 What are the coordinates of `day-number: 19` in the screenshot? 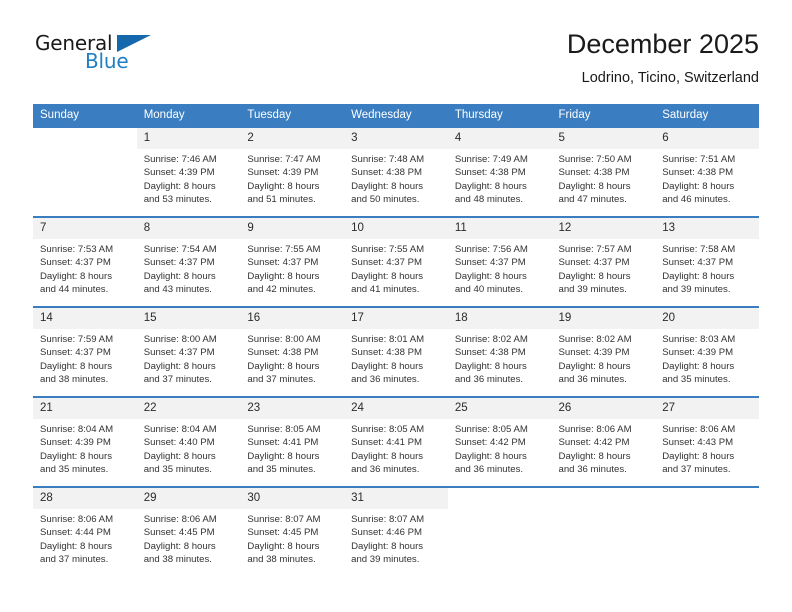 It's located at (603, 318).